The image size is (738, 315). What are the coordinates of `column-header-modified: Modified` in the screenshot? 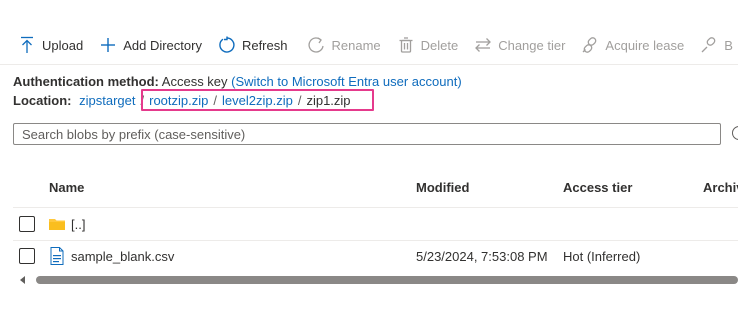 It's located at (442, 187).